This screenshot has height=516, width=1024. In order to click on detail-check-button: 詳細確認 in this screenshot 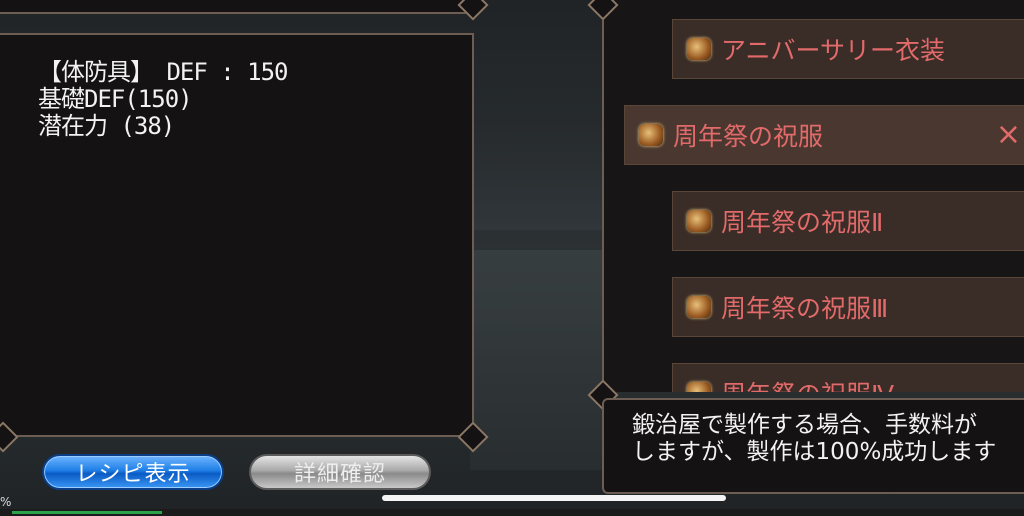, I will do `click(340, 472)`.